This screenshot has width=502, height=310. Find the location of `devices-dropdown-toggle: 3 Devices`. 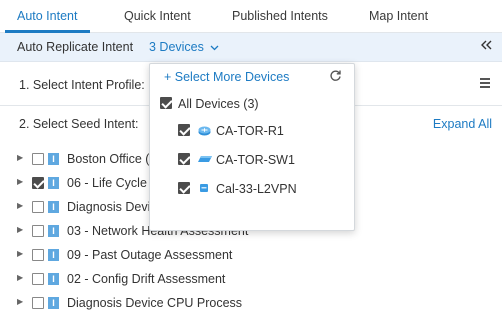

devices-dropdown-toggle: 3 Devices is located at coordinates (184, 47).